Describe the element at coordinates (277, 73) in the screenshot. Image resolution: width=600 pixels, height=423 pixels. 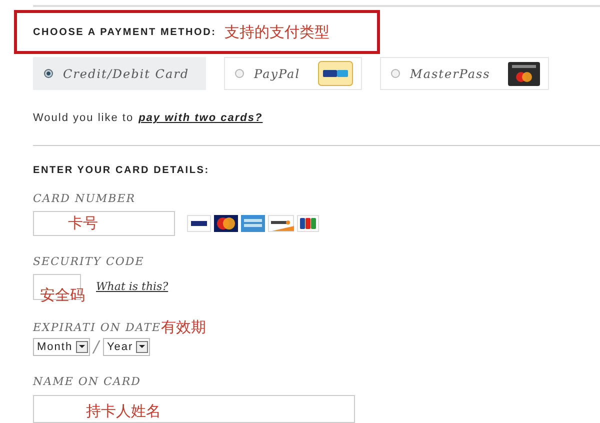
I see `payment-option-label: PayPal` at that location.